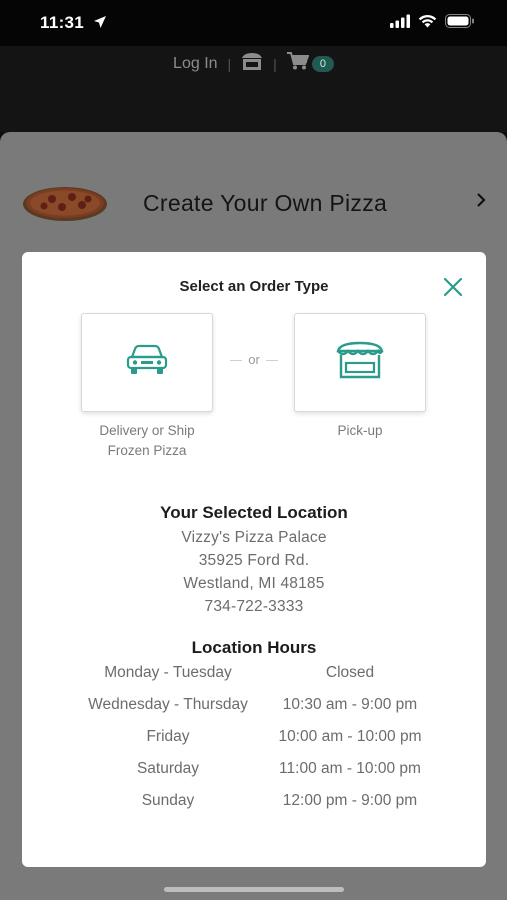 The image size is (507, 900). Describe the element at coordinates (322, 63) in the screenshot. I see `cart-count-badge: 0` at that location.